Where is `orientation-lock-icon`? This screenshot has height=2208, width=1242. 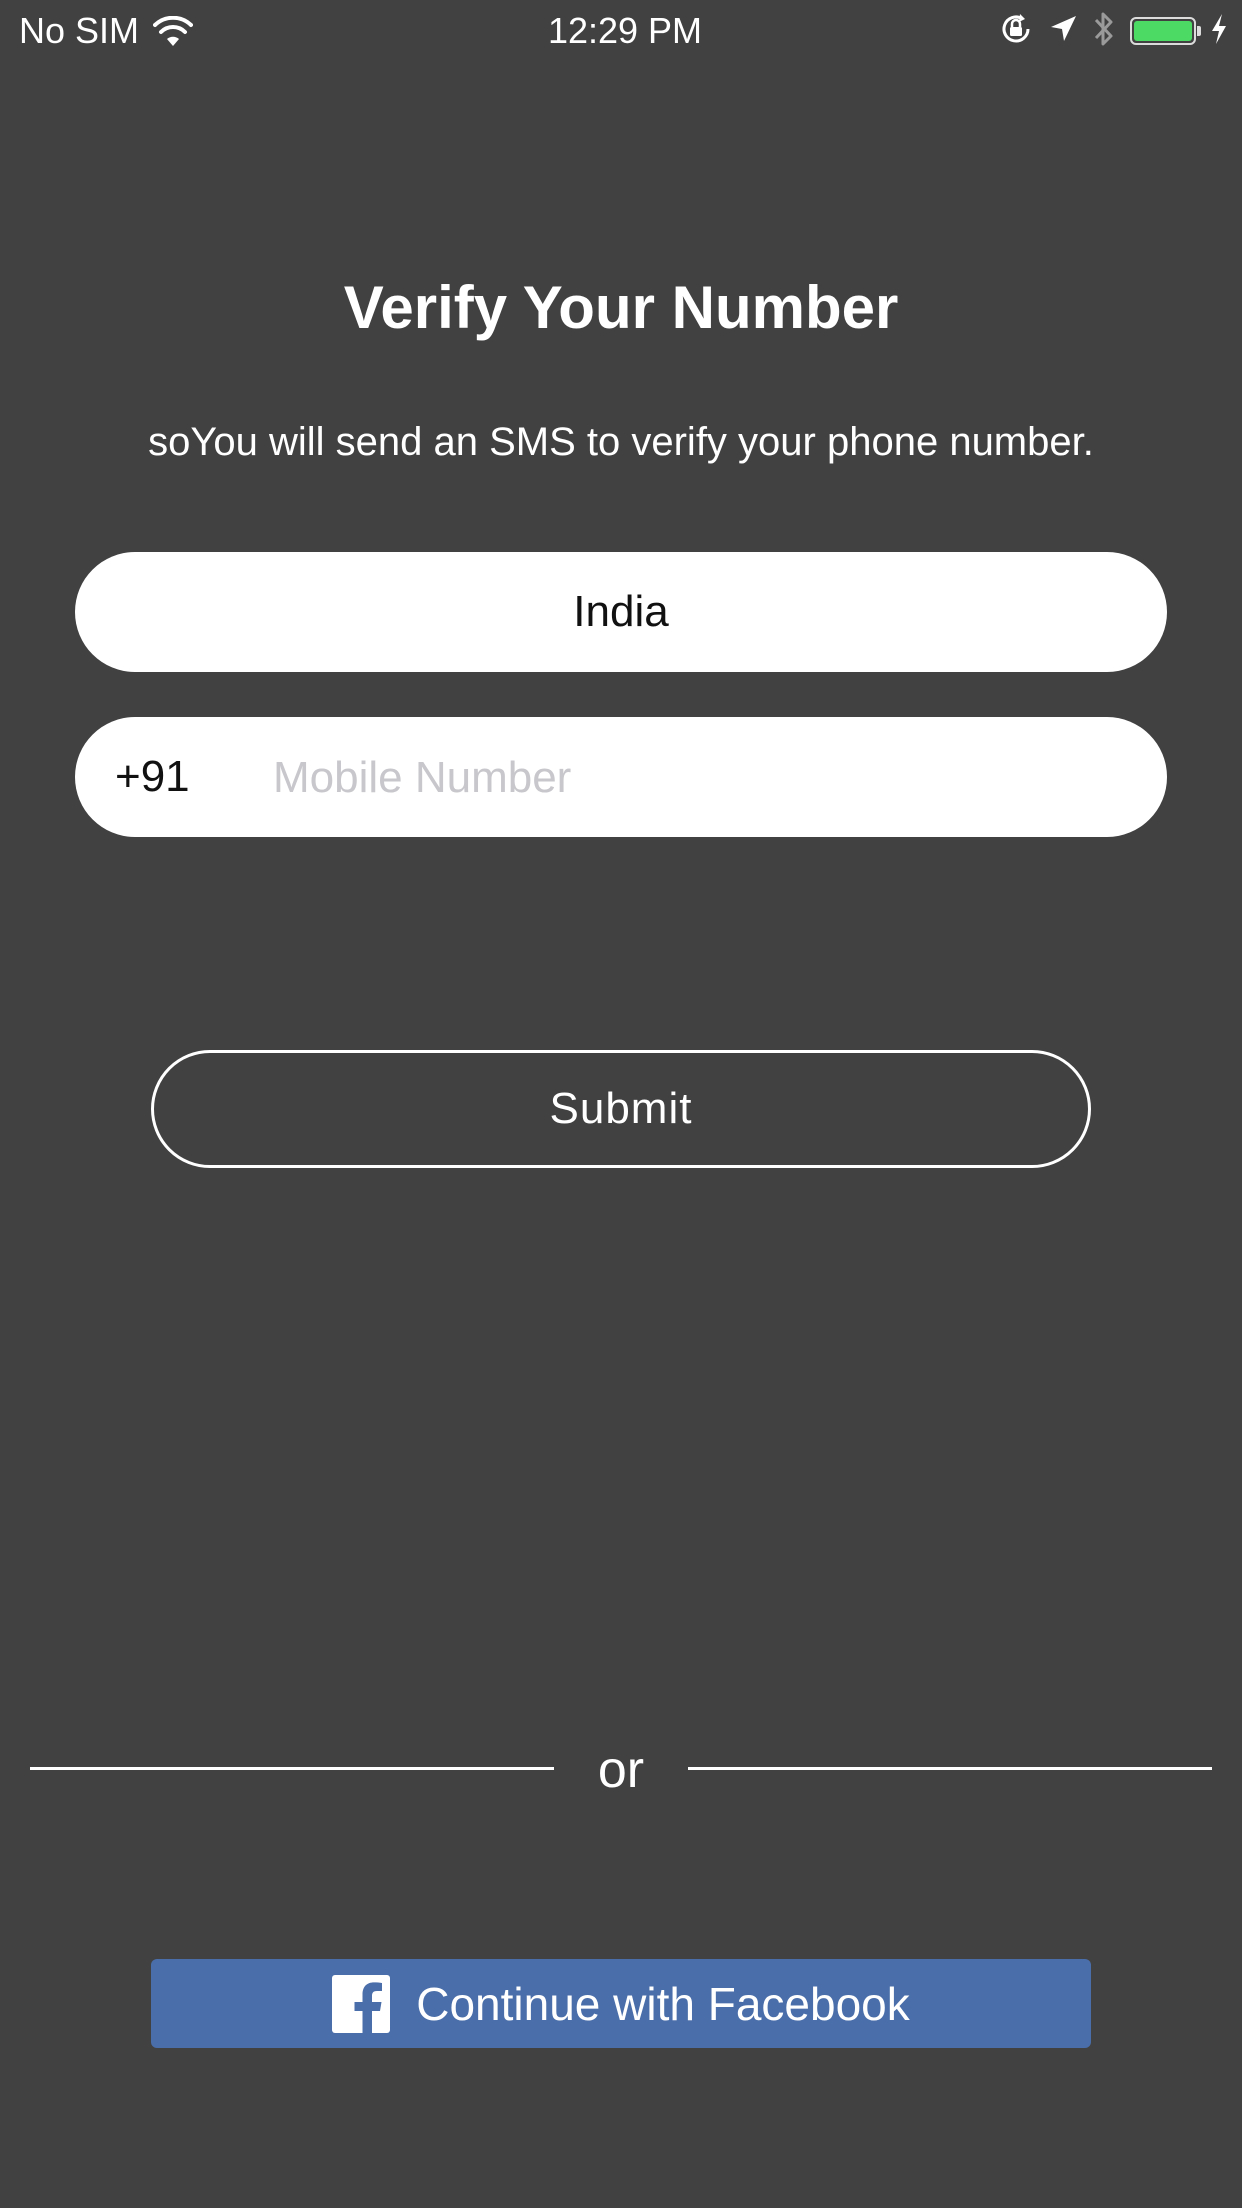 orientation-lock-icon is located at coordinates (1016, 31).